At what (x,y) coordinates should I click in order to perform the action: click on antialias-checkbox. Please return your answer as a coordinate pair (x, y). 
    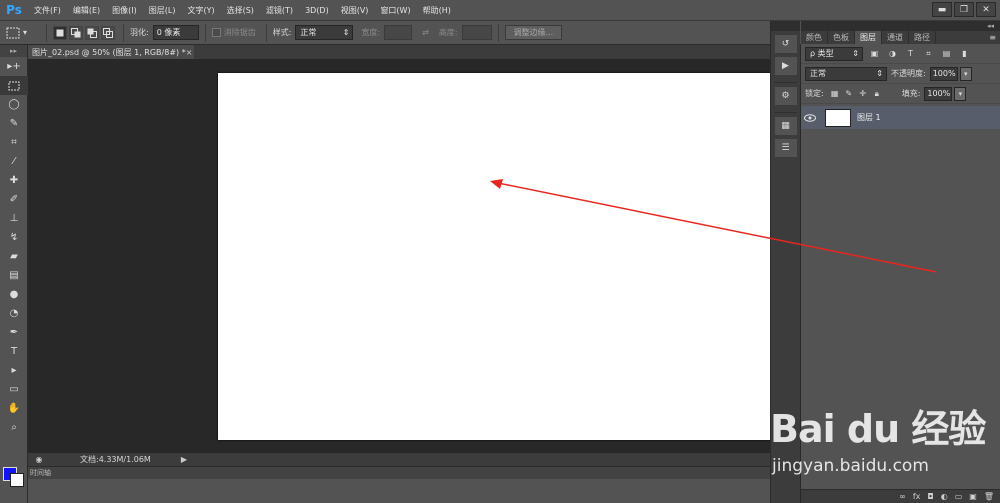
    Looking at the image, I should click on (216, 32).